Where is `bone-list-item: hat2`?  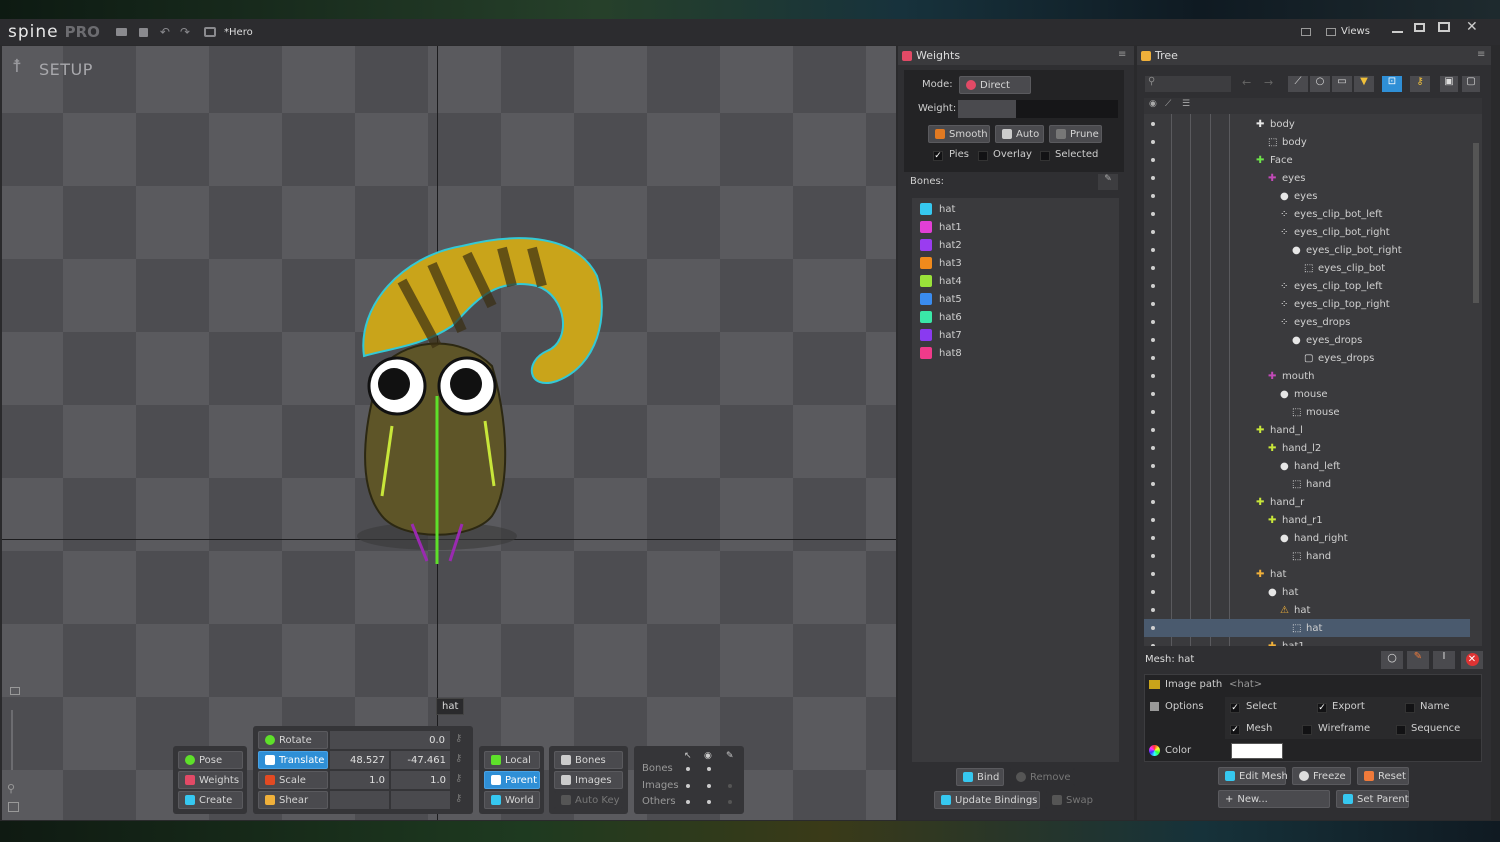
bone-list-item: hat2 is located at coordinates (1015, 245).